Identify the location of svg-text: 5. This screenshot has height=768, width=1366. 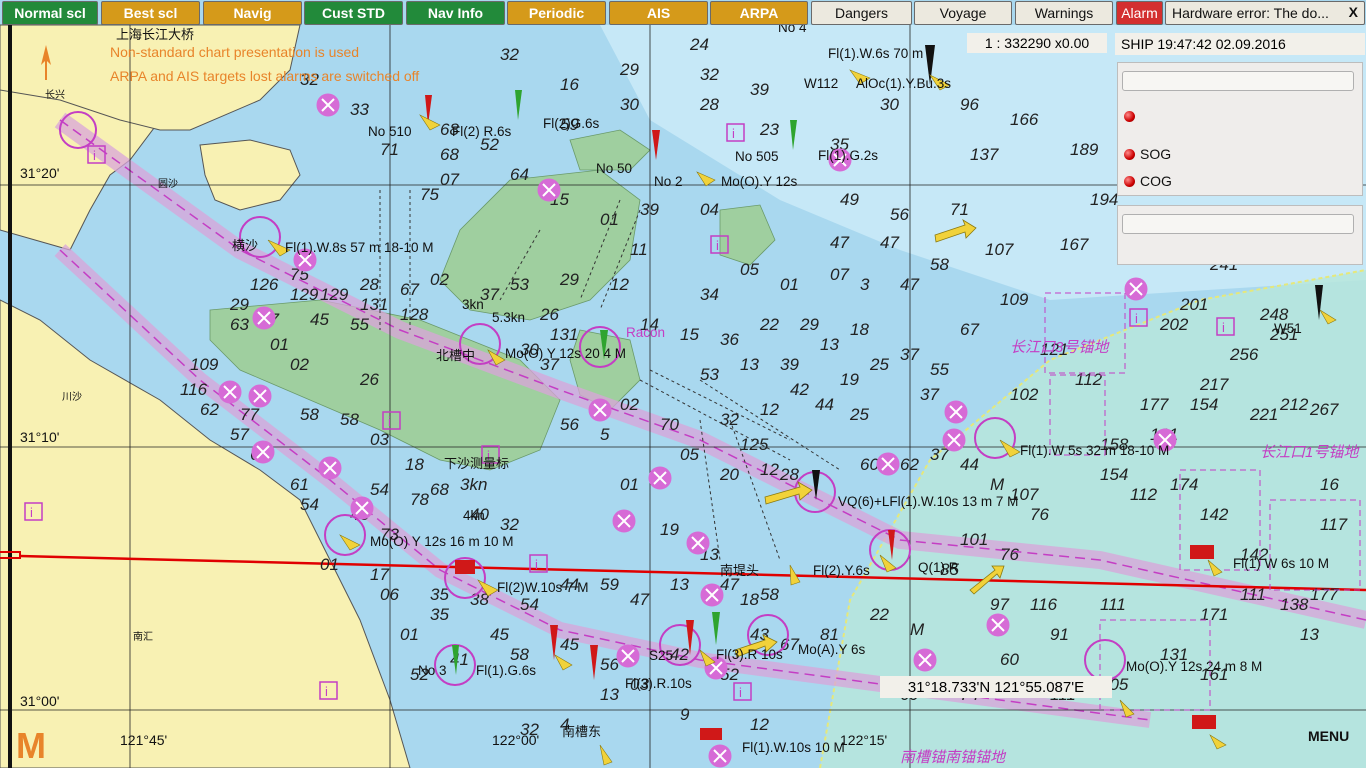
(605, 434).